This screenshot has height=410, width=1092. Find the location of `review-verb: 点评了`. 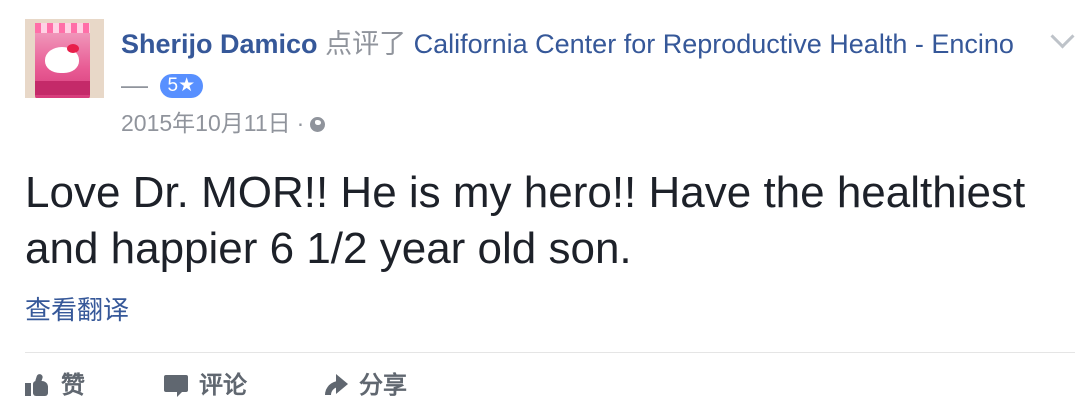

review-verb: 点评了 is located at coordinates (366, 44).